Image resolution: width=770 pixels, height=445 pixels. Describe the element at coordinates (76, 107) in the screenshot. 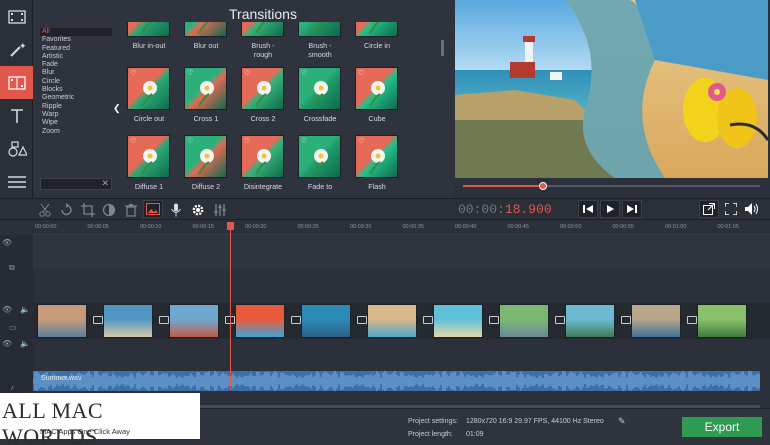

I see `category-item: Ripple` at that location.